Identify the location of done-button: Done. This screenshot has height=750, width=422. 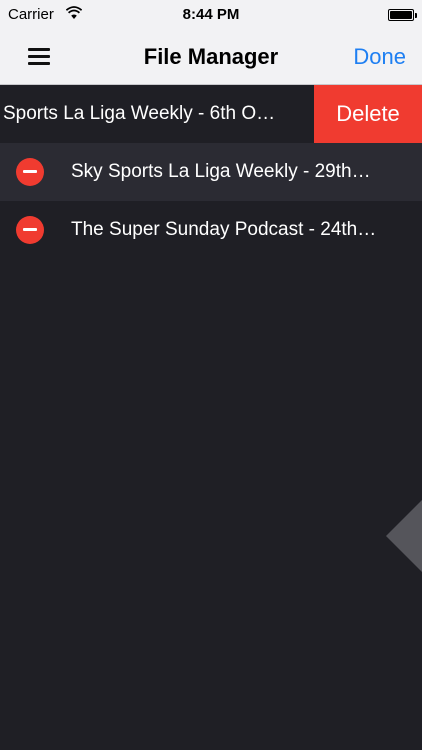
(379, 57).